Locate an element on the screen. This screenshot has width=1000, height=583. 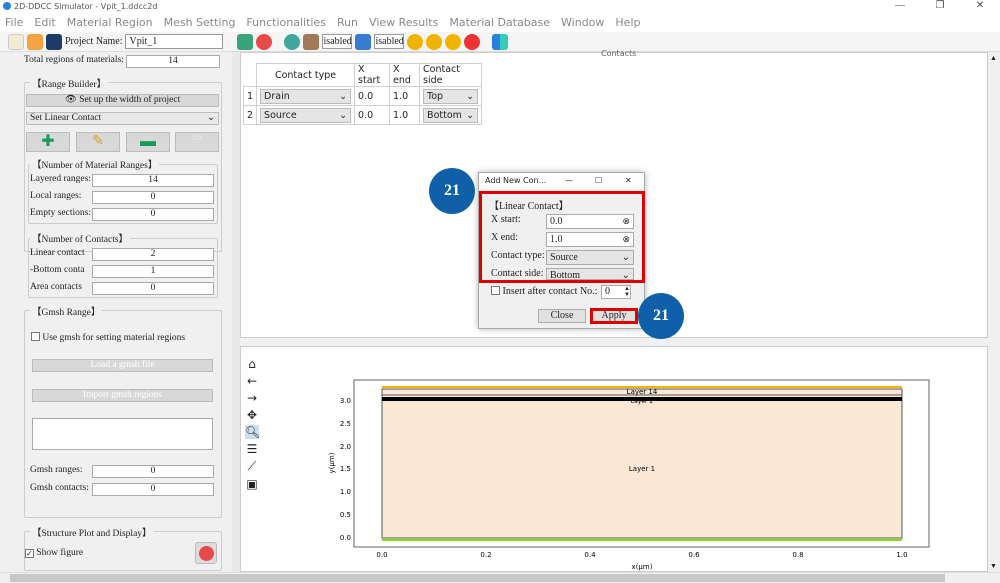
total-regions-field: 14 is located at coordinates (173, 61).